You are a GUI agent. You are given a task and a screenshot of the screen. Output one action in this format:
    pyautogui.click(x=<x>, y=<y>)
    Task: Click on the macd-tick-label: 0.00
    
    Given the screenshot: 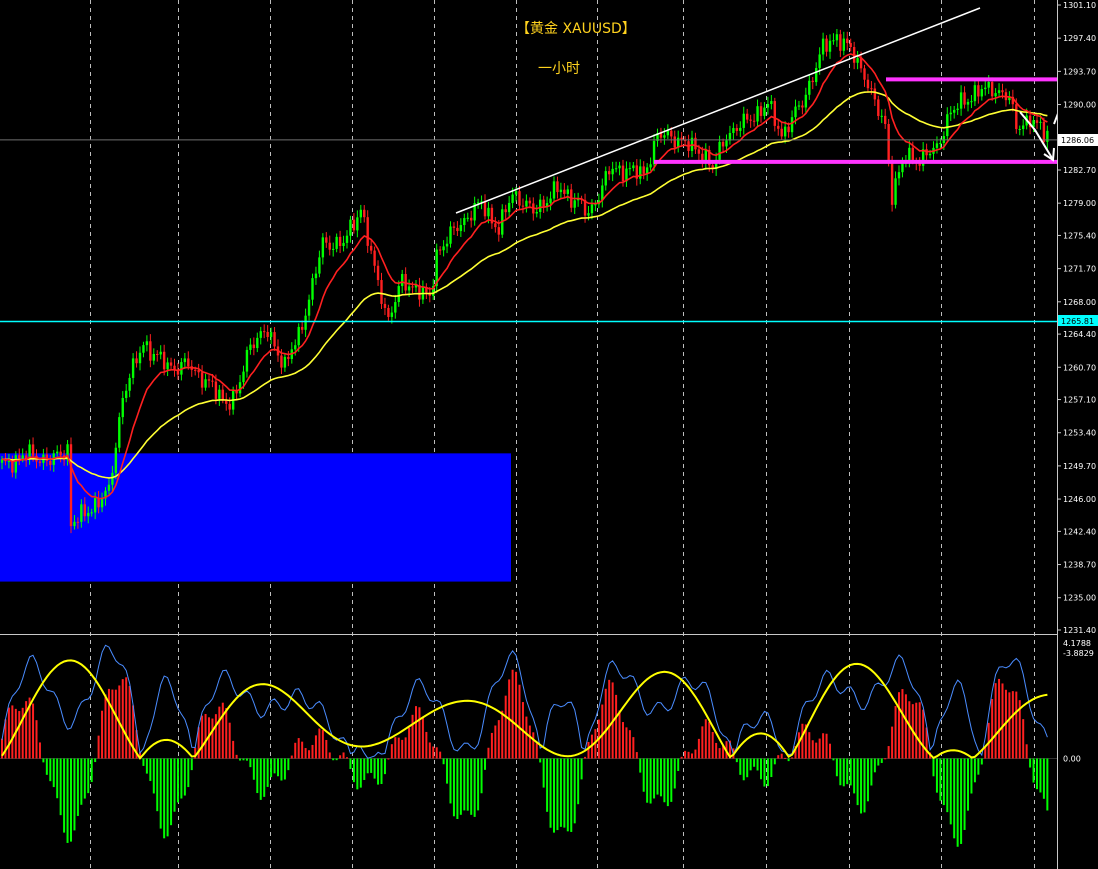 What is the action you would take?
    pyautogui.click(x=1072, y=759)
    